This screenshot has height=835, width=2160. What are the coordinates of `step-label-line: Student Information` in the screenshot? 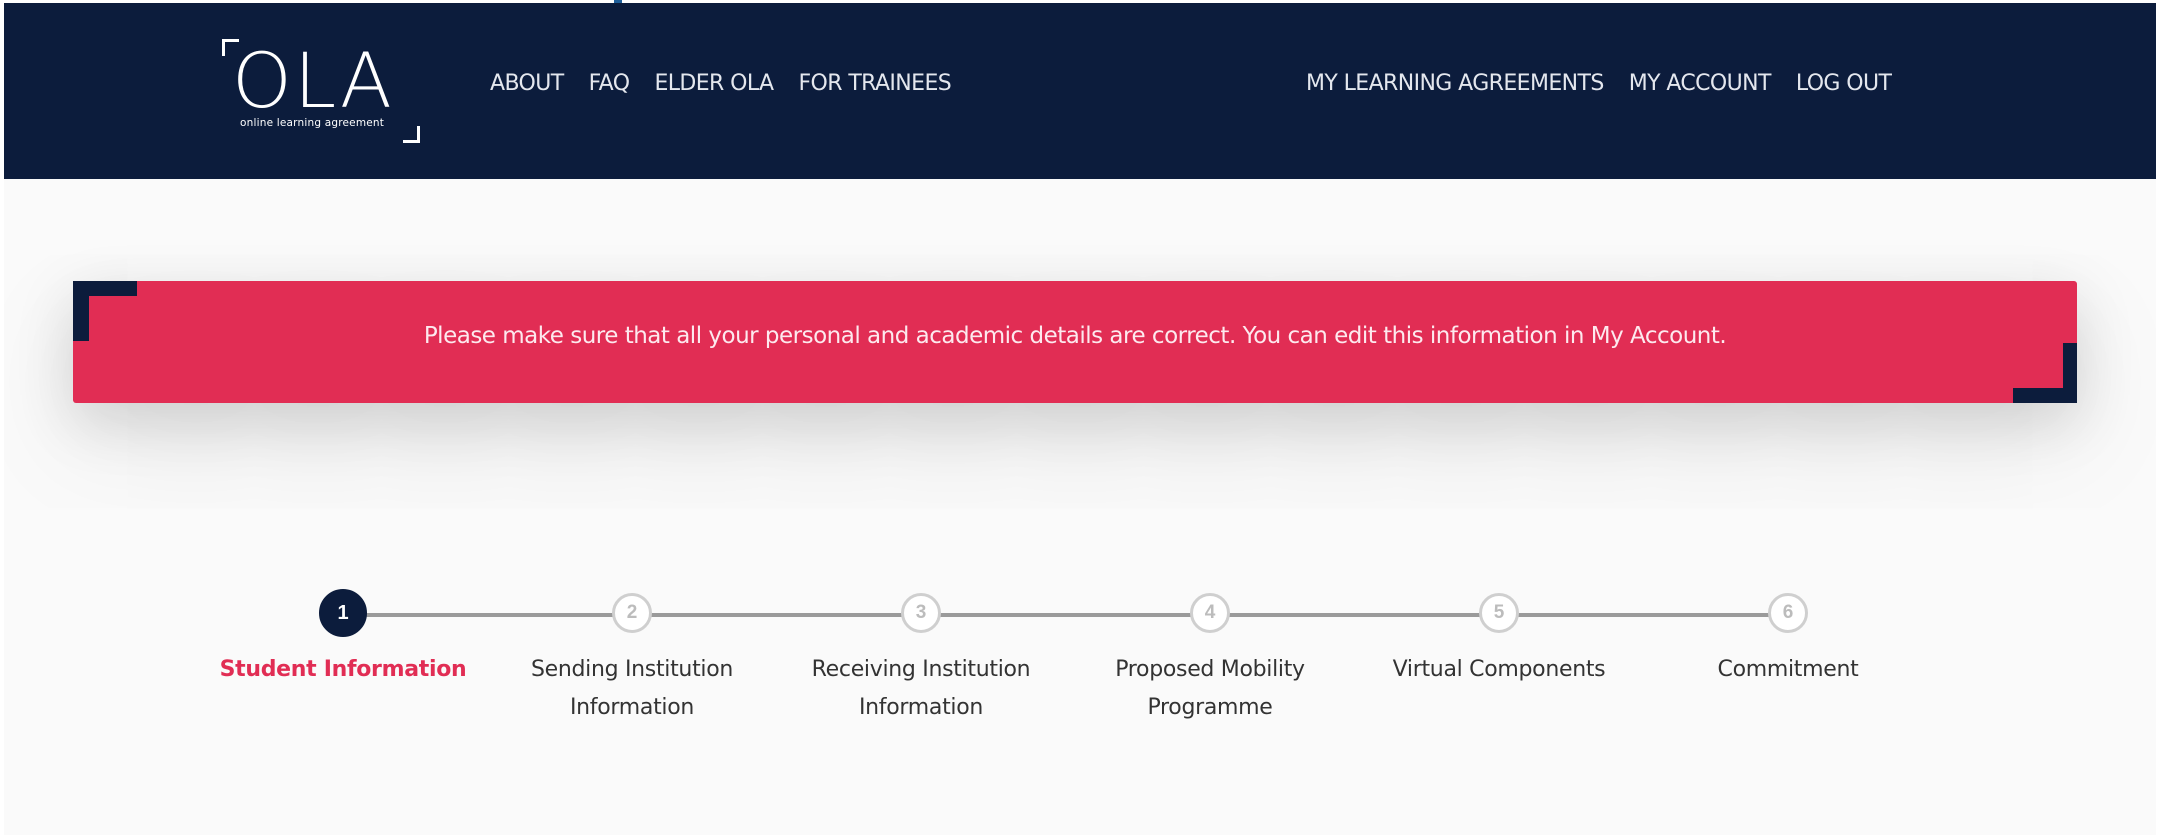 It's located at (343, 669).